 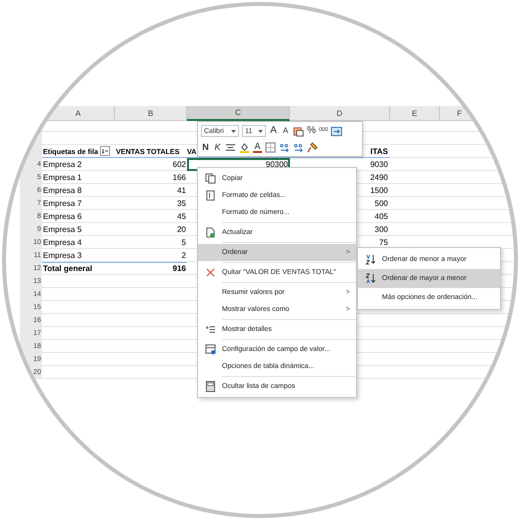 What do you see at coordinates (62, 177) in the screenshot?
I see `cell-text: Empresa 1` at bounding box center [62, 177].